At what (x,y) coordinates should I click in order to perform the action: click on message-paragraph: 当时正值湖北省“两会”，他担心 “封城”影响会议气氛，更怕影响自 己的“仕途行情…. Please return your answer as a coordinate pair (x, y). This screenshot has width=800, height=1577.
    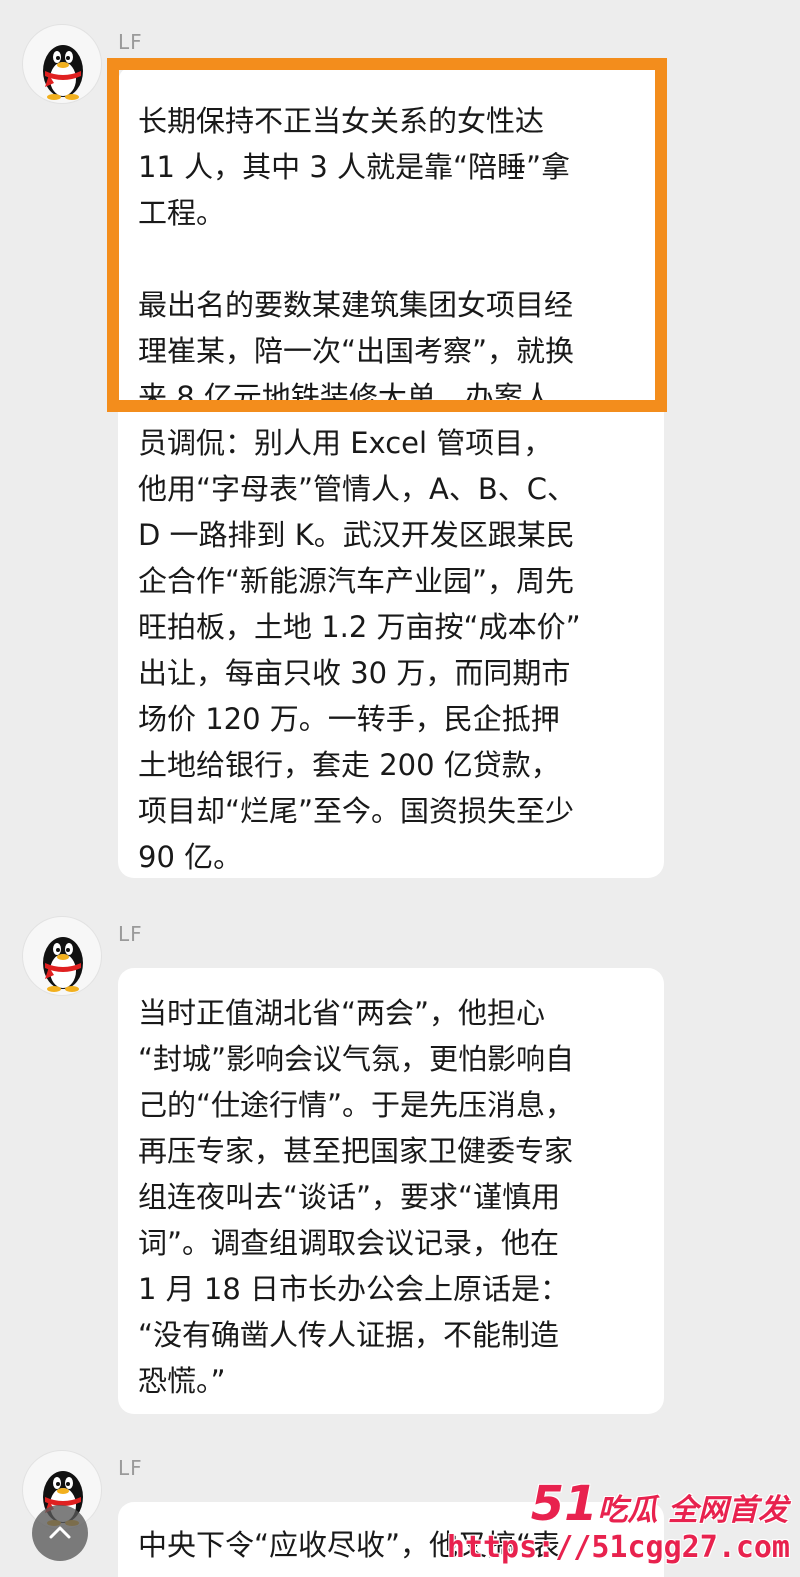
    Looking at the image, I should click on (356, 1197).